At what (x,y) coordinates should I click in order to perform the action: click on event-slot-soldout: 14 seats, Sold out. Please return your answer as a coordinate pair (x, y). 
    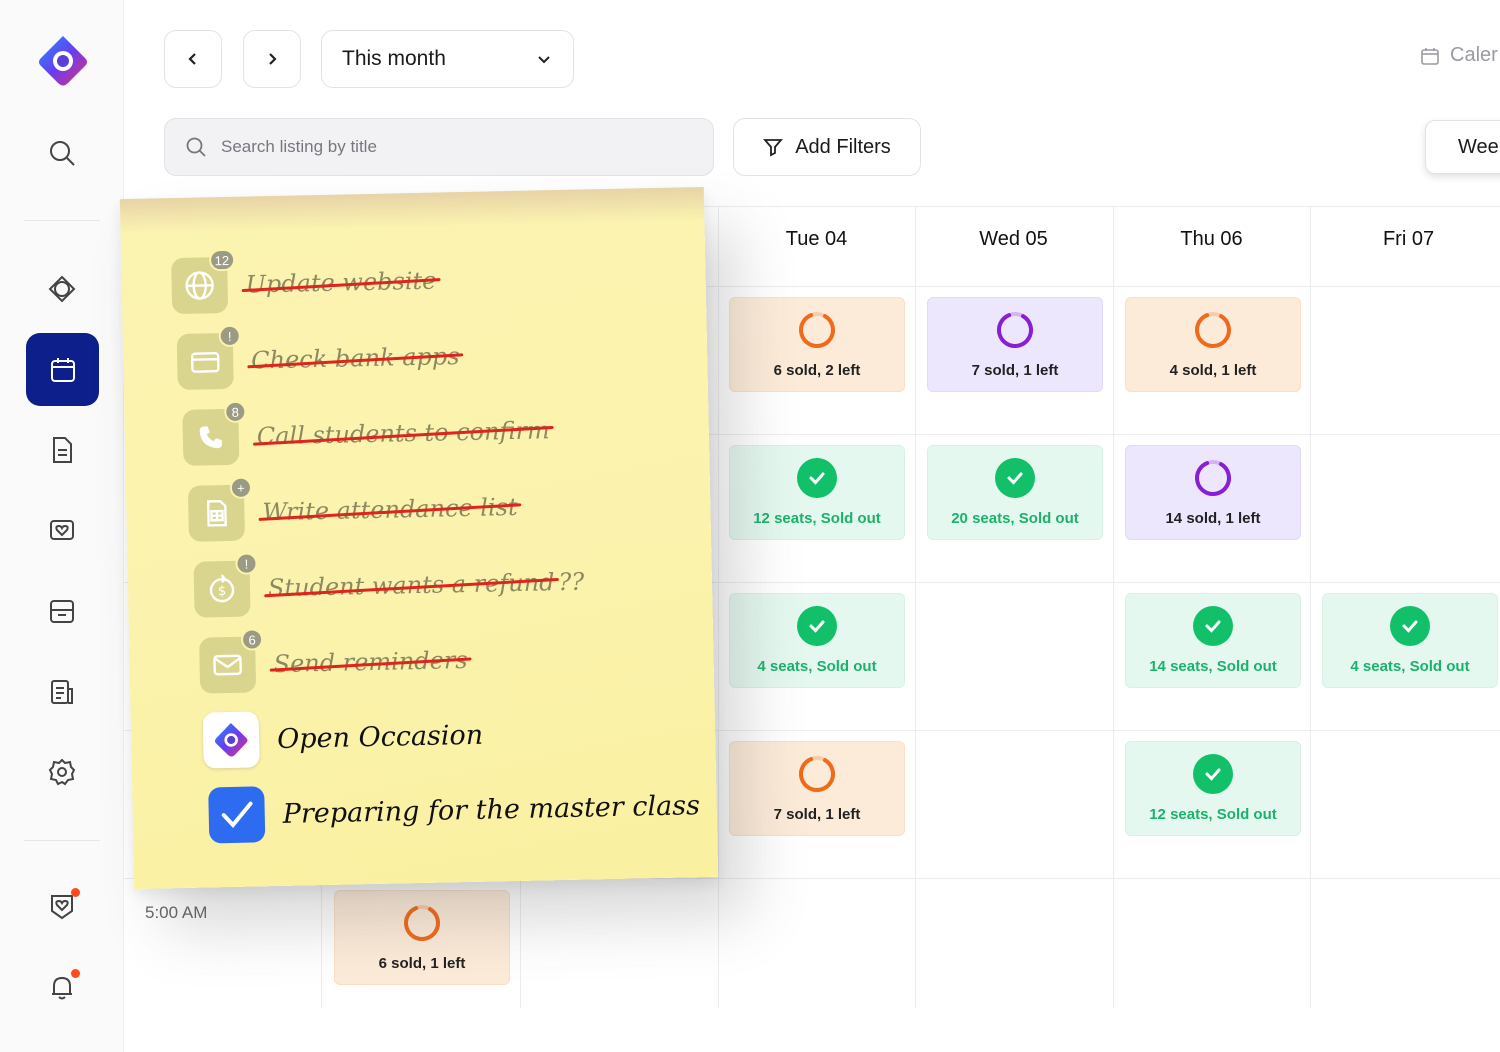
    Looking at the image, I should click on (1213, 640).